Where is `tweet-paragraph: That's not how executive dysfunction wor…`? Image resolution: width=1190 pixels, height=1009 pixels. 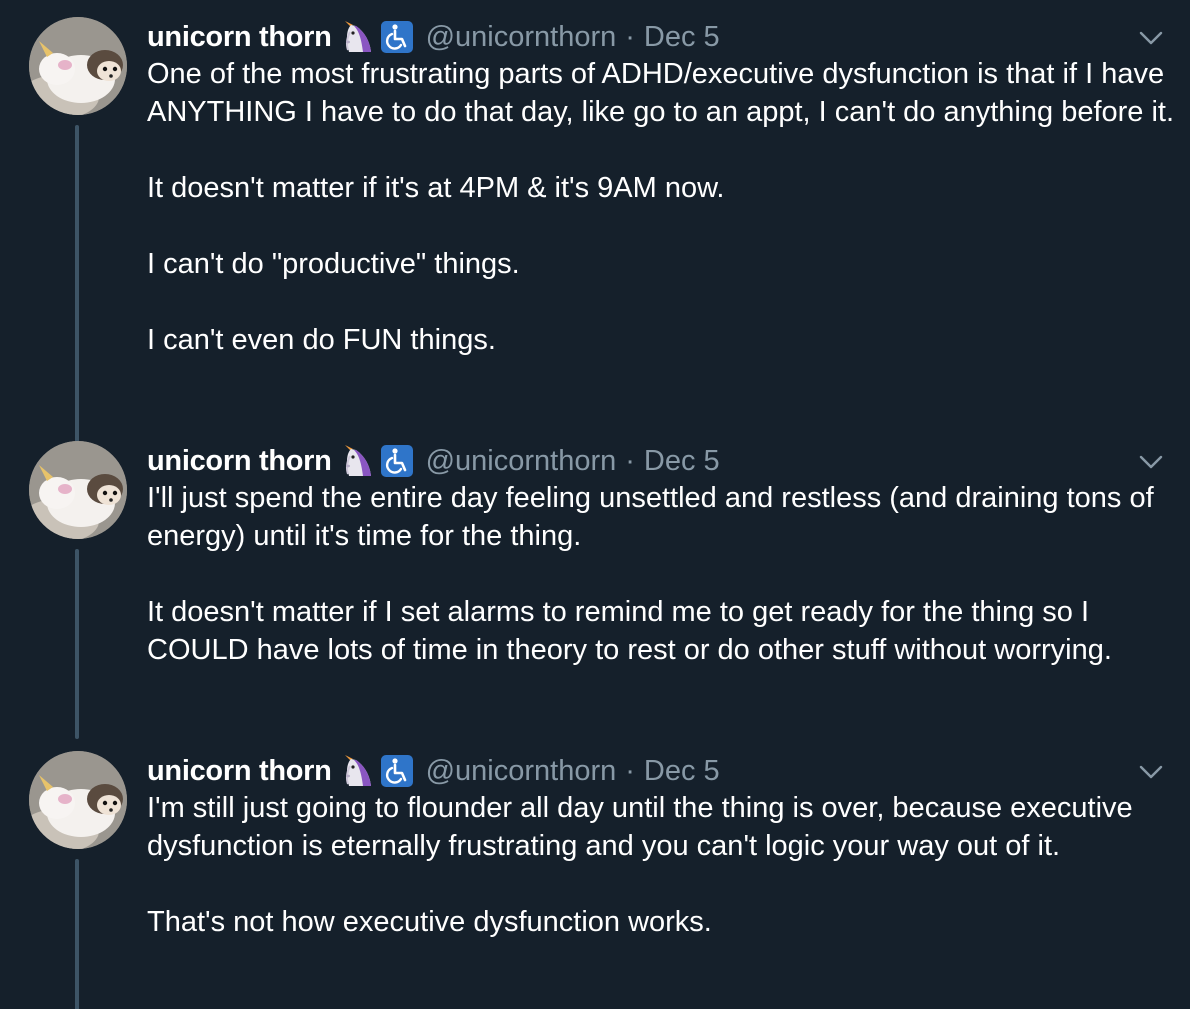 tweet-paragraph: That's not how executive dysfunction wor… is located at coordinates (429, 922).